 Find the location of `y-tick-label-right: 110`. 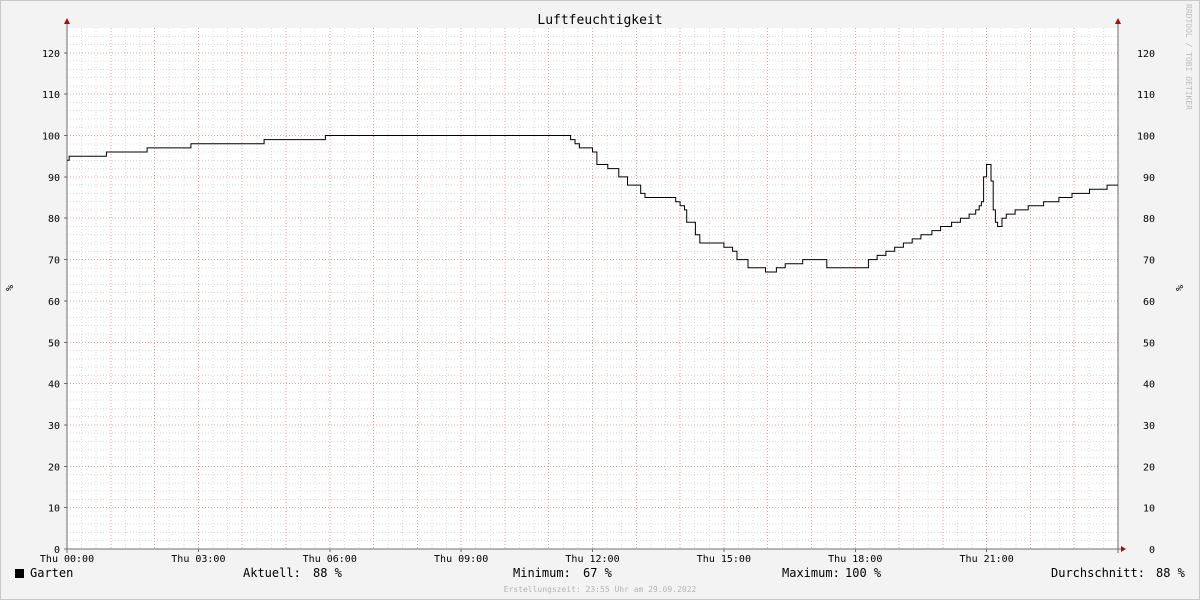

y-tick-label-right: 110 is located at coordinates (1146, 95).